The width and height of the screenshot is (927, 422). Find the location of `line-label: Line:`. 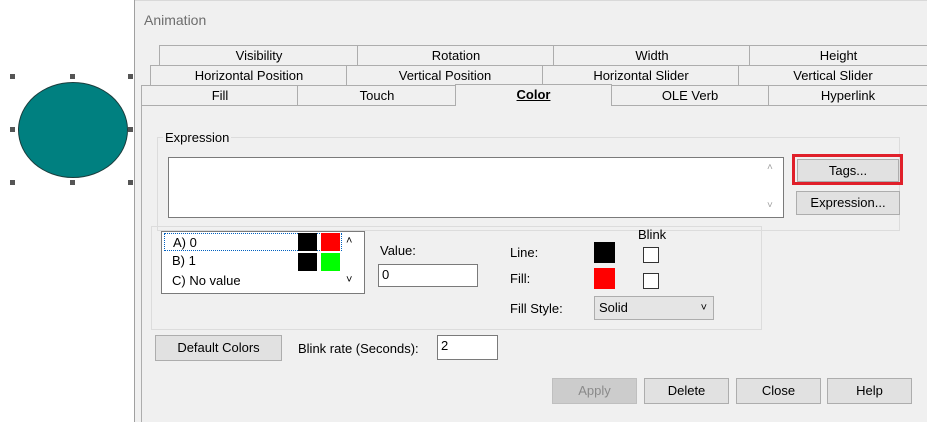

line-label: Line: is located at coordinates (524, 252).